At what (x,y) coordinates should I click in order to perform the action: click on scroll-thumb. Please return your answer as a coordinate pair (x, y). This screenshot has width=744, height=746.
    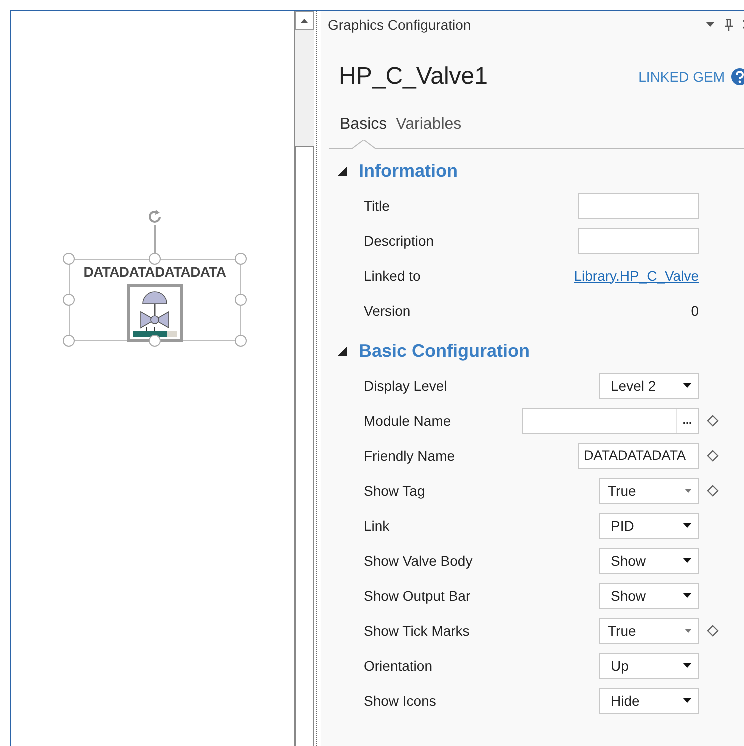
    Looking at the image, I should click on (304, 446).